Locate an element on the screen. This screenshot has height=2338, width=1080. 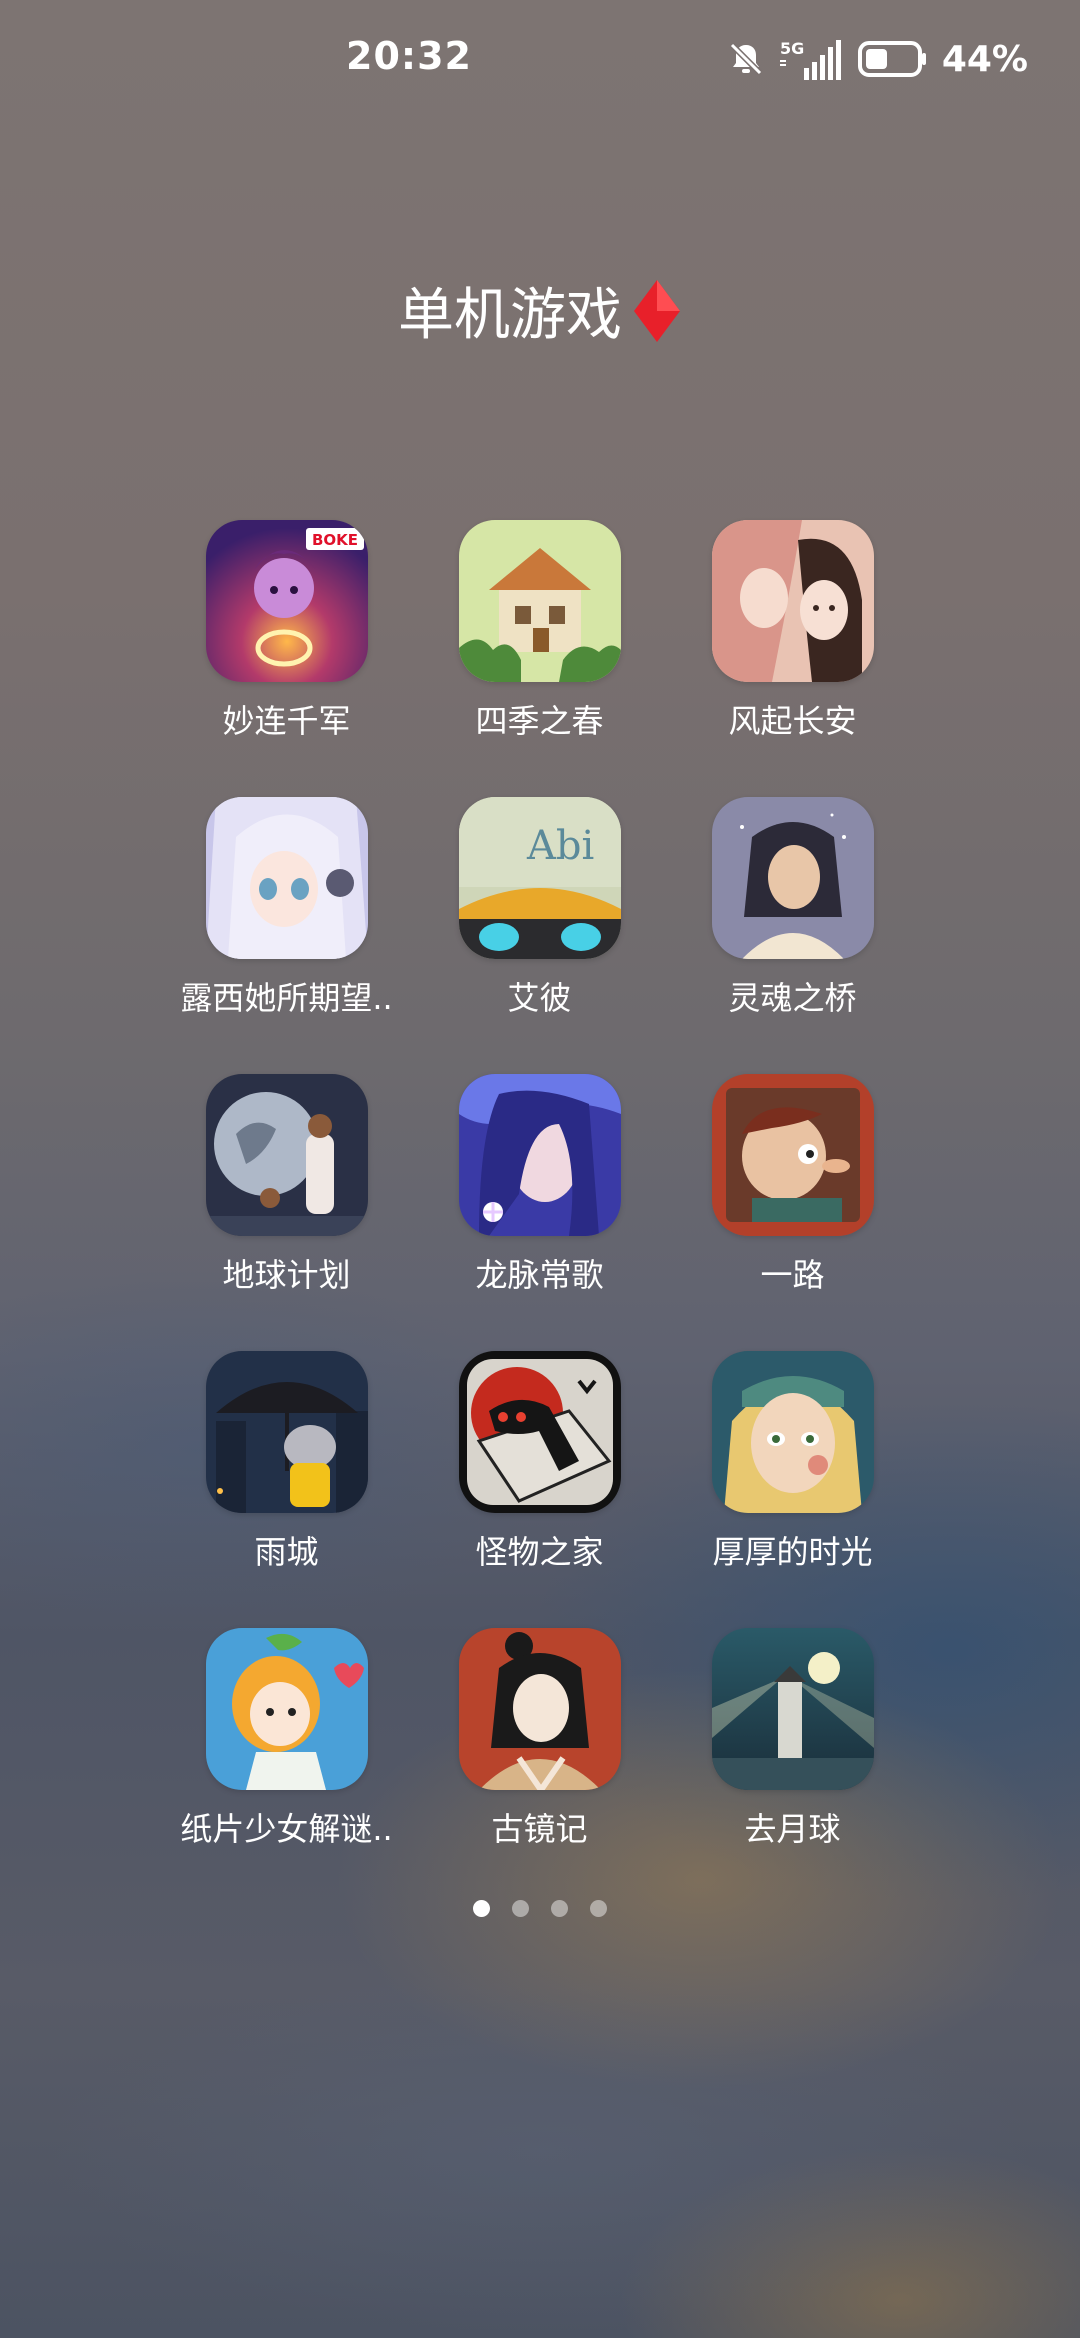
app-label: 雨城 is located at coordinates (286, 1552).